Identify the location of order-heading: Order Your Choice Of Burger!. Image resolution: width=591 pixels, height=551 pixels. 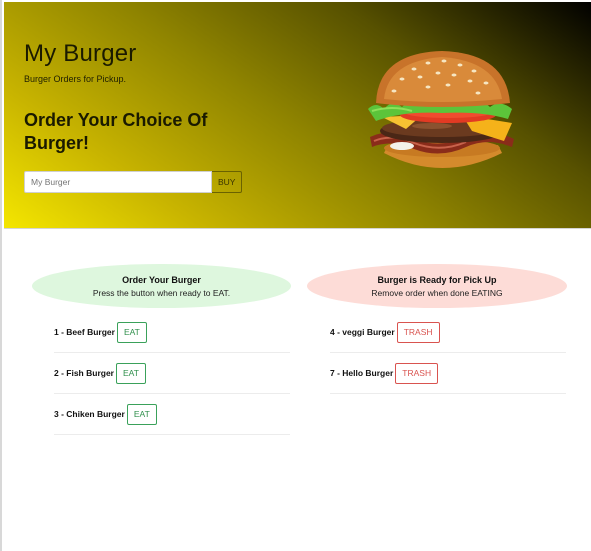
(116, 131).